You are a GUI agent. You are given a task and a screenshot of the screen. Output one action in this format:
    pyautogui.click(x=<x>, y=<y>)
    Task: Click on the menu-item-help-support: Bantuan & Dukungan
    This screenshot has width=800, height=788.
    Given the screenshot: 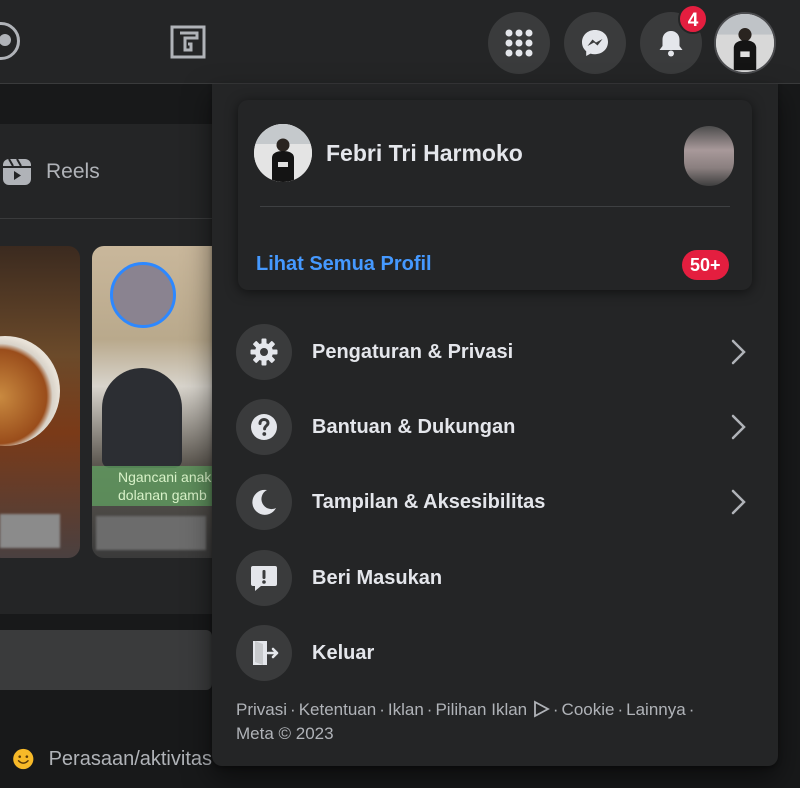 What is the action you would take?
    pyautogui.click(x=496, y=427)
    